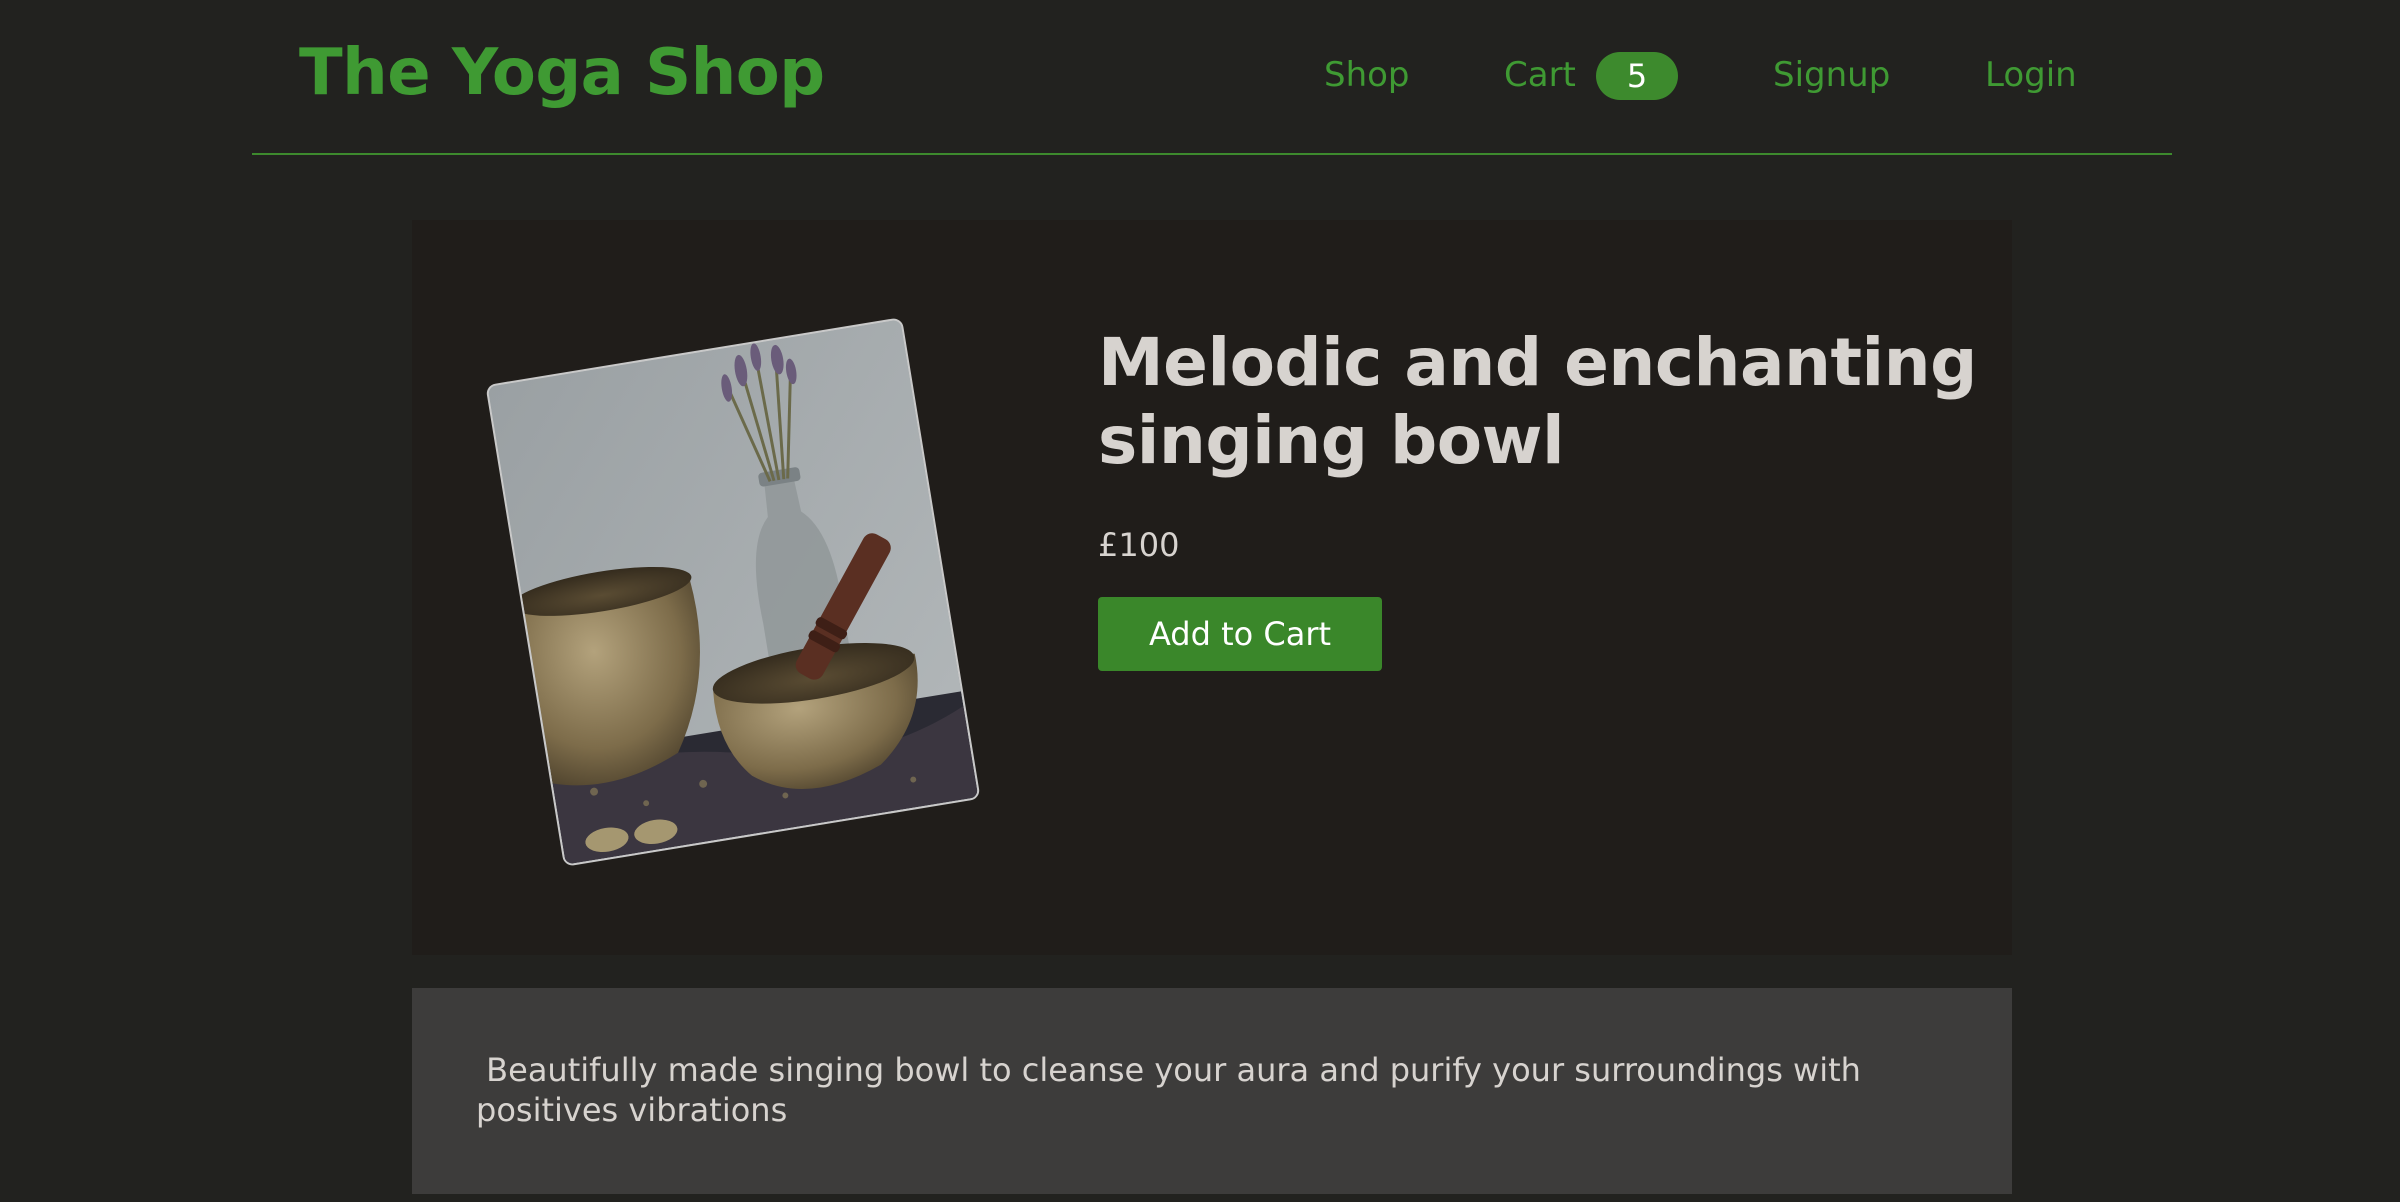  I want to click on product-image, so click(733, 592).